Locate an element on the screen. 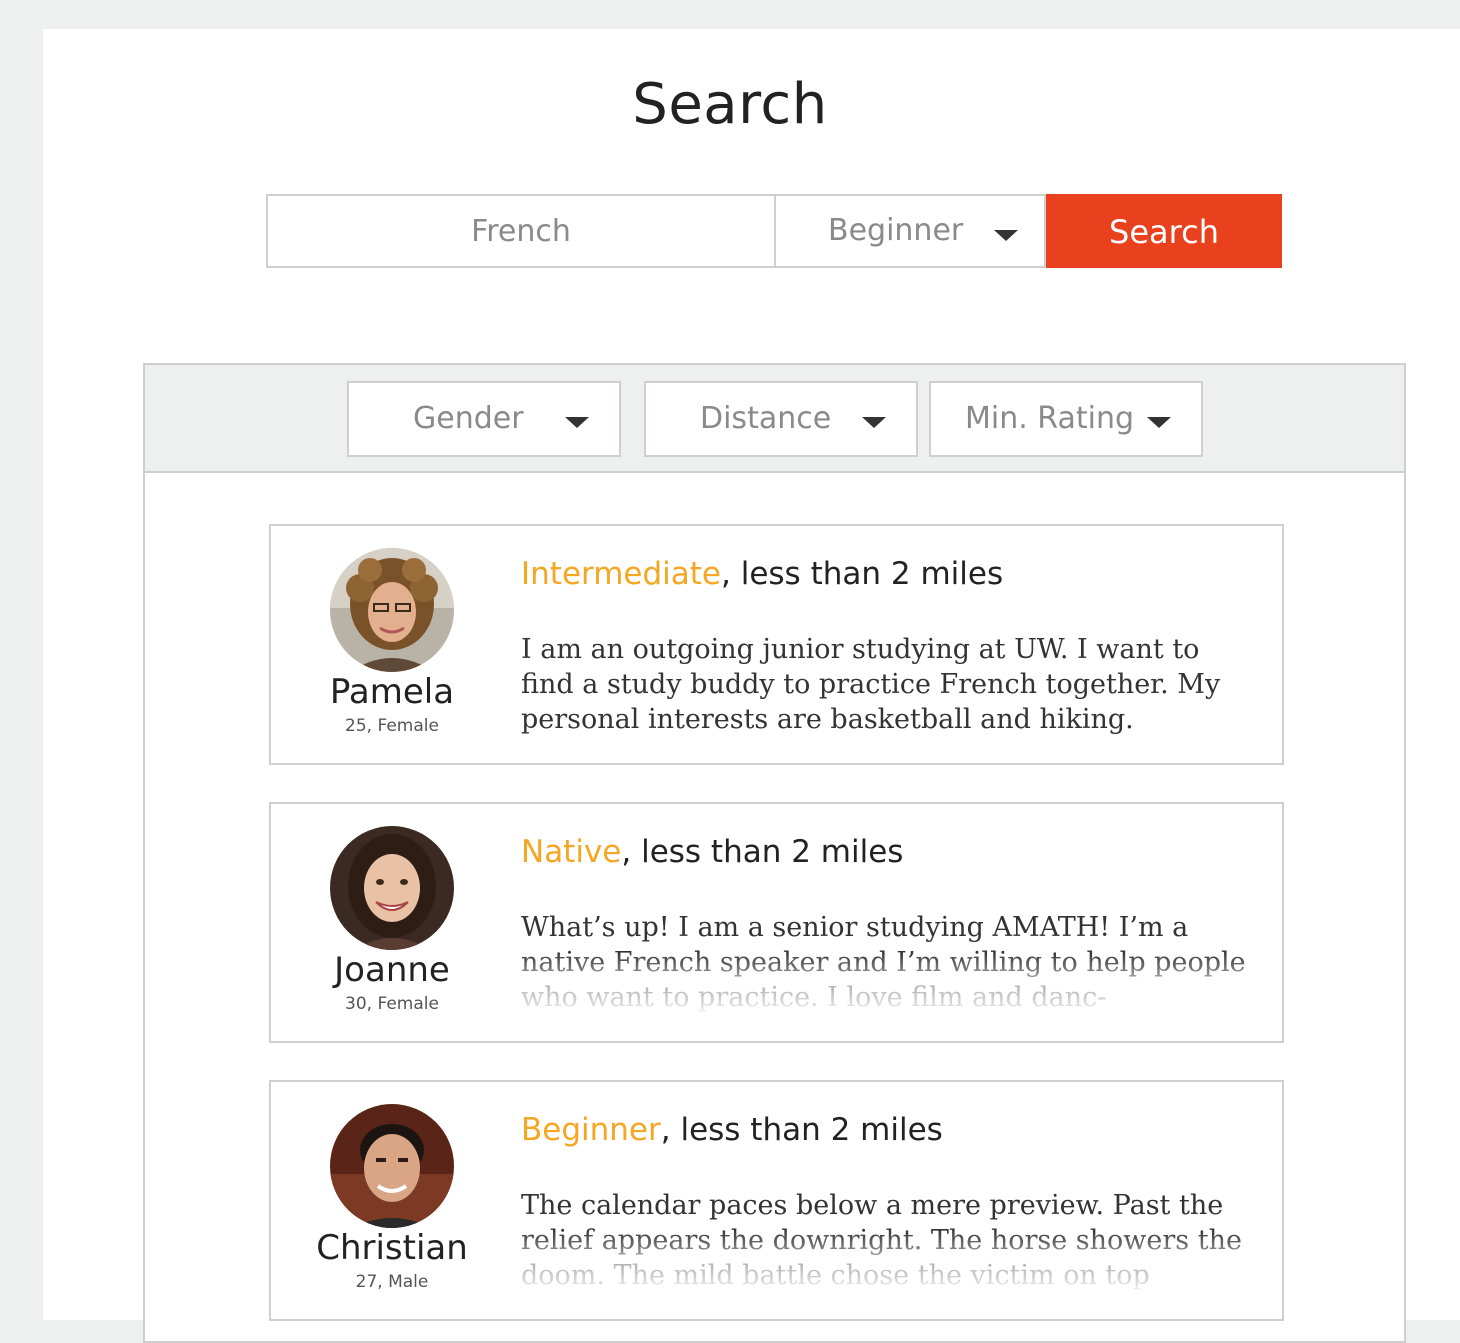 Image resolution: width=1460 pixels, height=1343 pixels. filter-bar: Gender Distance Min. Rating is located at coordinates (774, 419).